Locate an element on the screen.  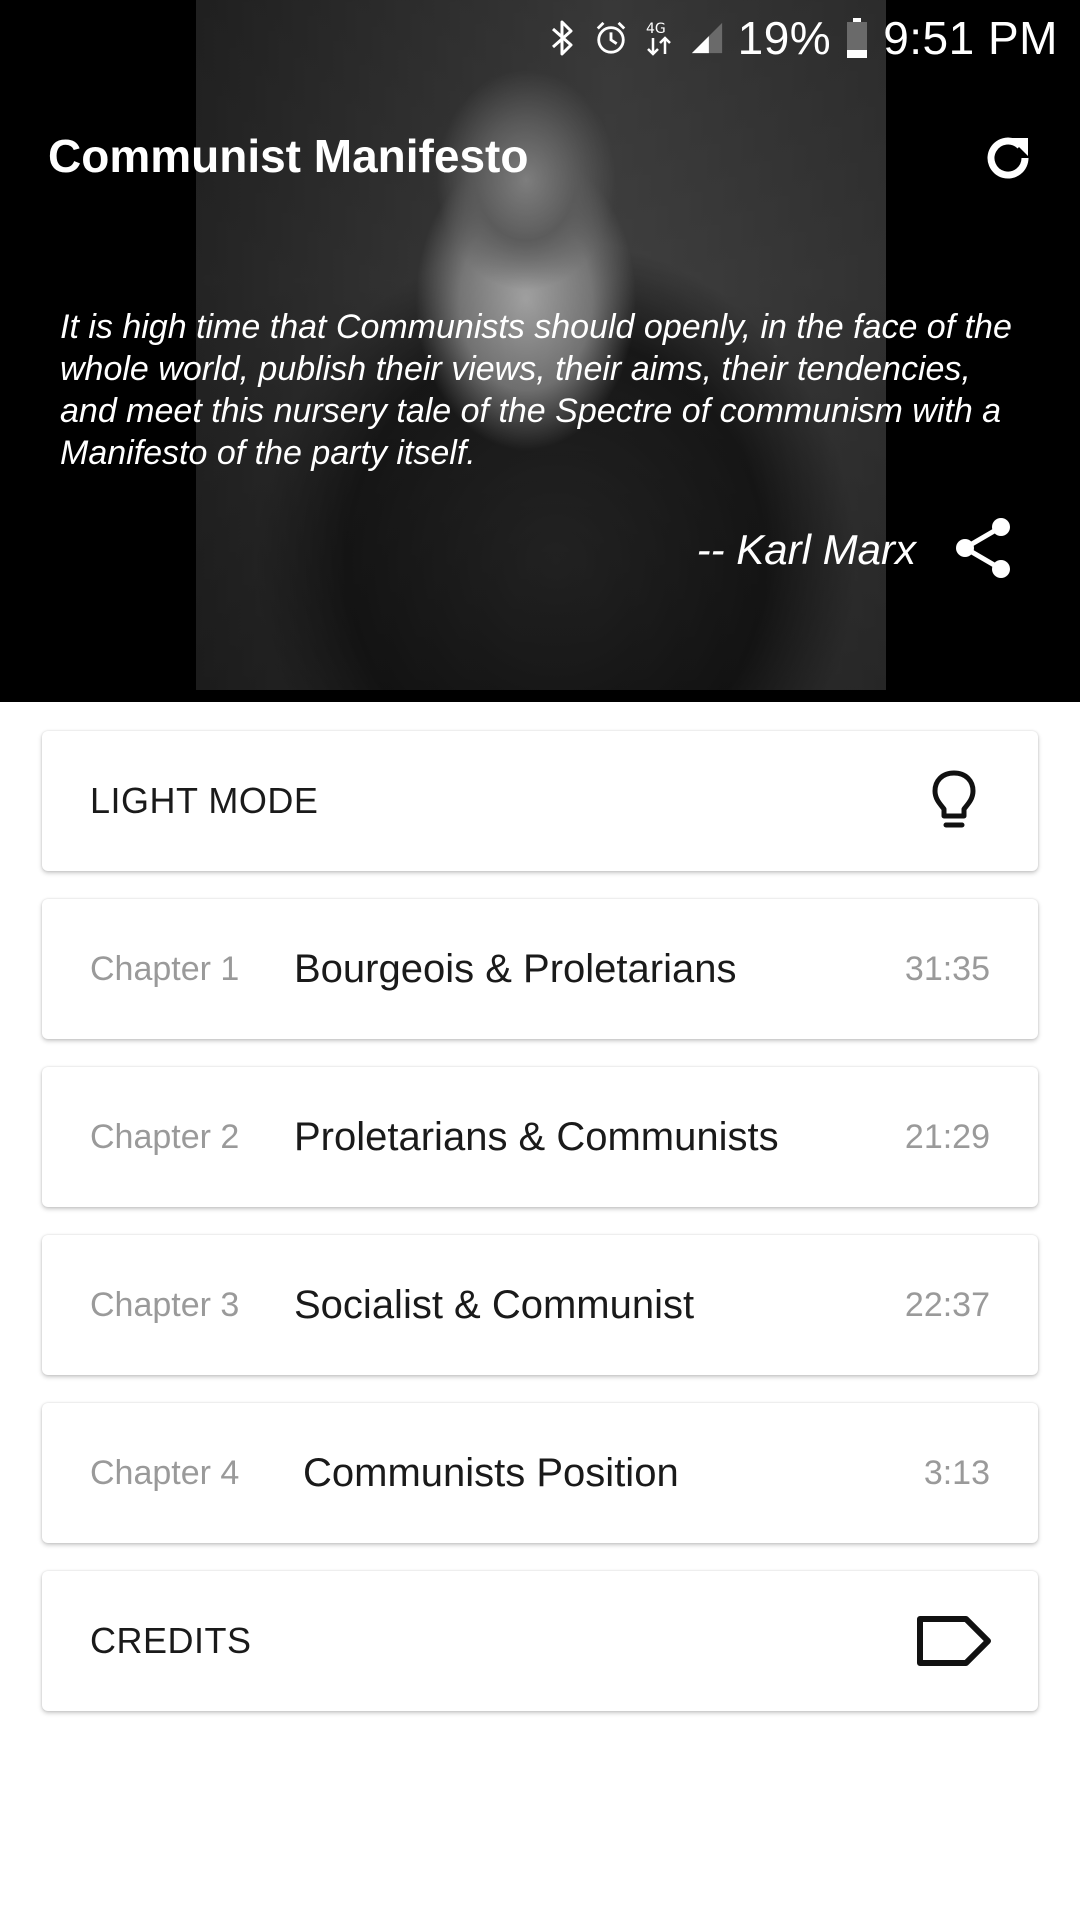
chapter-title: Bourgeois & Proletarians is located at coordinates (515, 968).